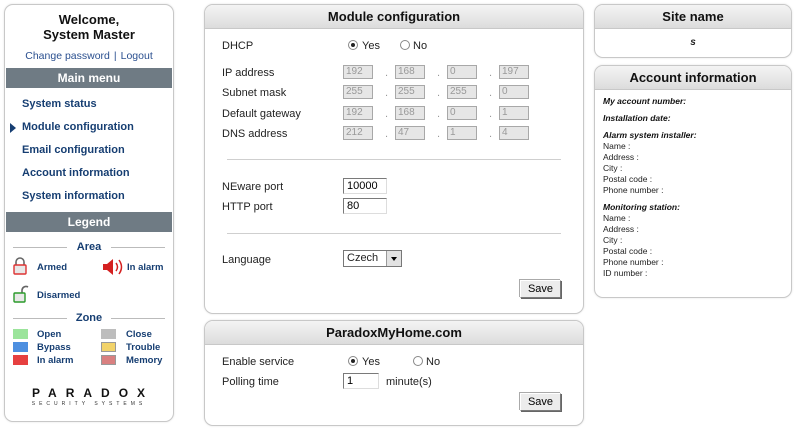 This screenshot has width=799, height=434. I want to click on monitoring-title: Monitoring station:, so click(641, 207).